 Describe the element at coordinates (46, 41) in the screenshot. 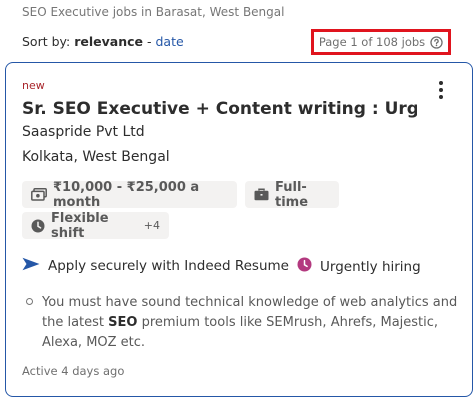

I see `sort-label: Sort by:` at that location.